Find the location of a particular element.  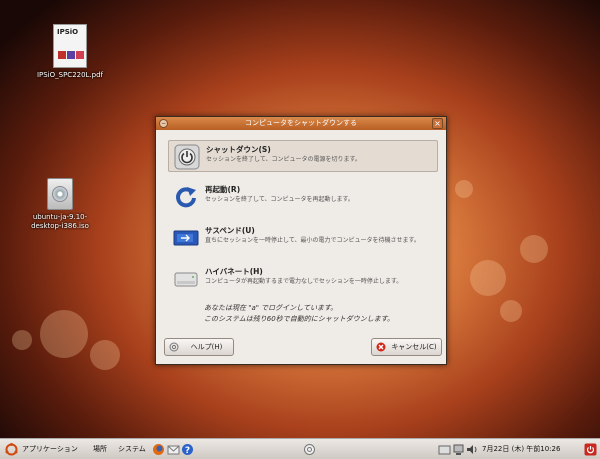

help-icon: ? is located at coordinates (187, 449).